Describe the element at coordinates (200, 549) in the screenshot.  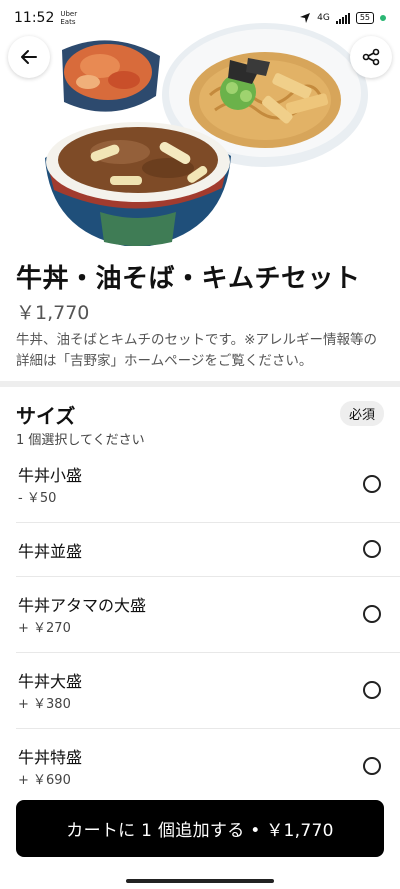
I see `size-option-regular: 牛丼並盛` at that location.